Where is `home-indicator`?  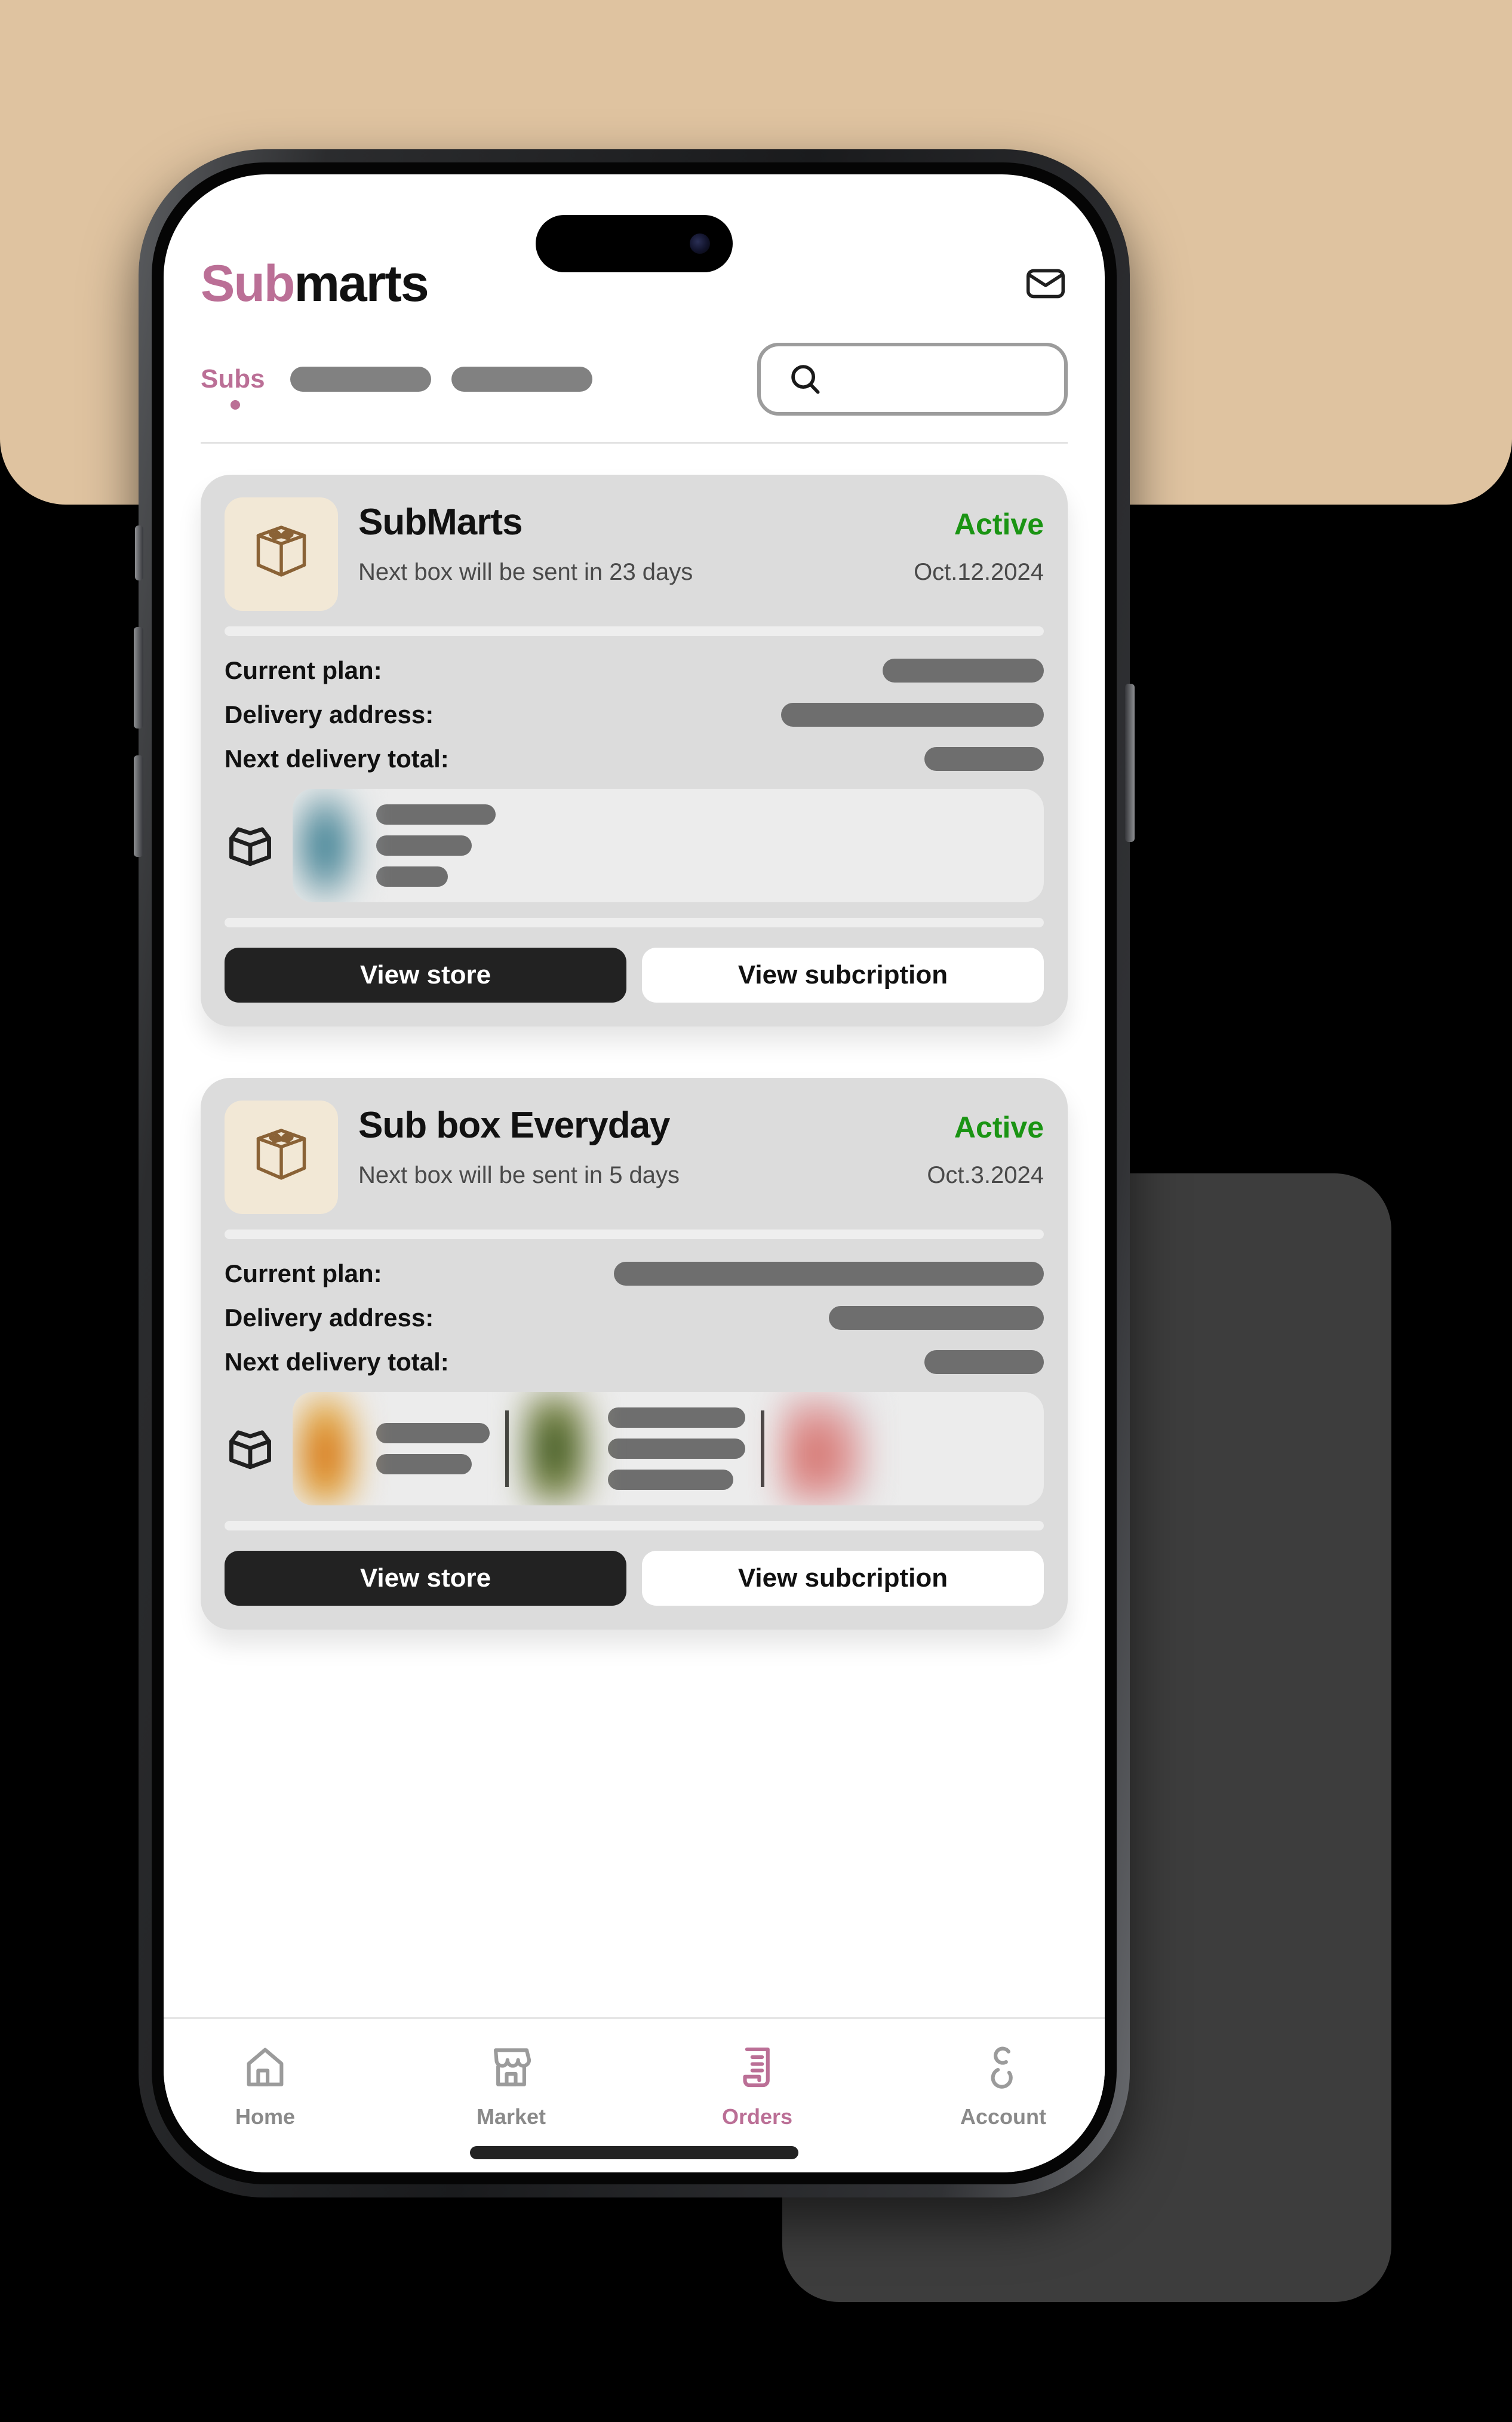 home-indicator is located at coordinates (634, 2150).